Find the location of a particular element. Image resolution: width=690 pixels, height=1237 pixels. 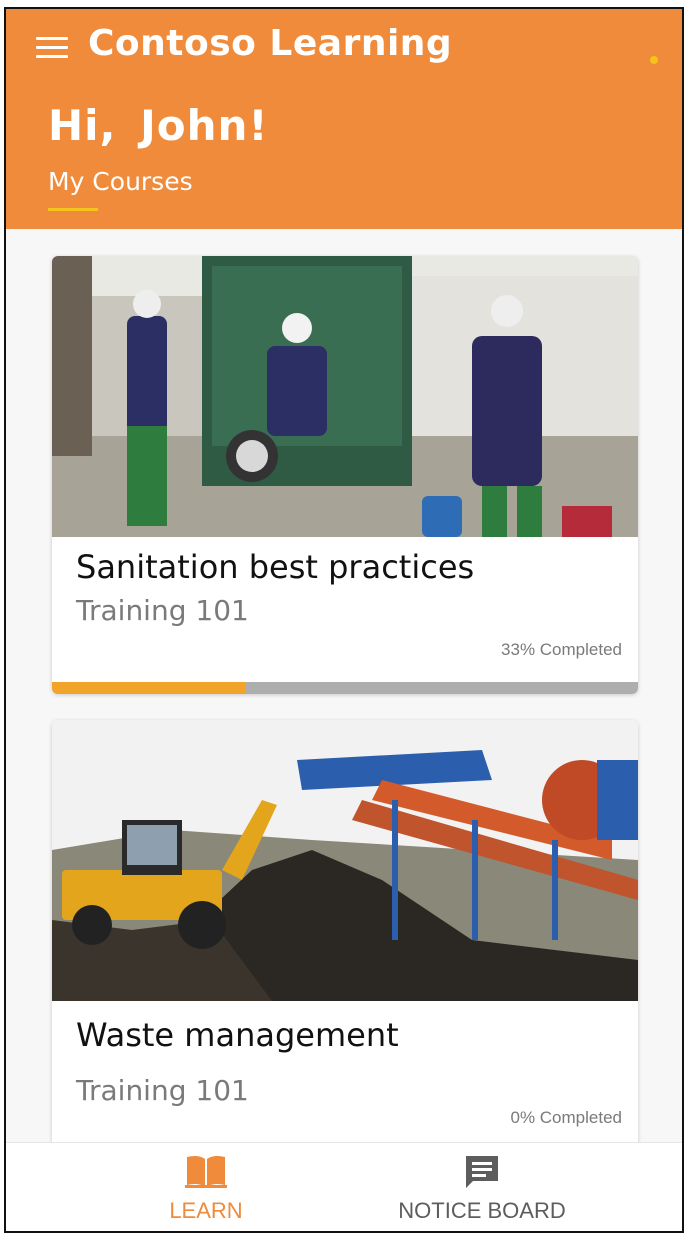

book-icon is located at coordinates (206, 1173).